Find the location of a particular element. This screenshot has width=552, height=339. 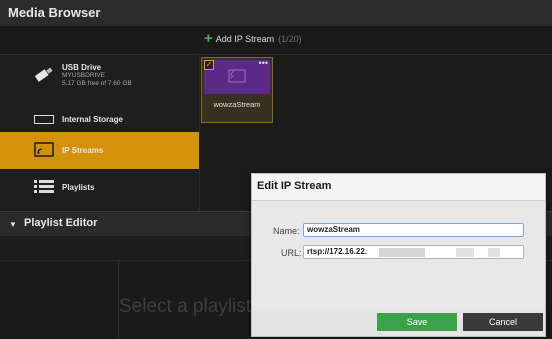

name-value: wowzaStream is located at coordinates (333, 229).